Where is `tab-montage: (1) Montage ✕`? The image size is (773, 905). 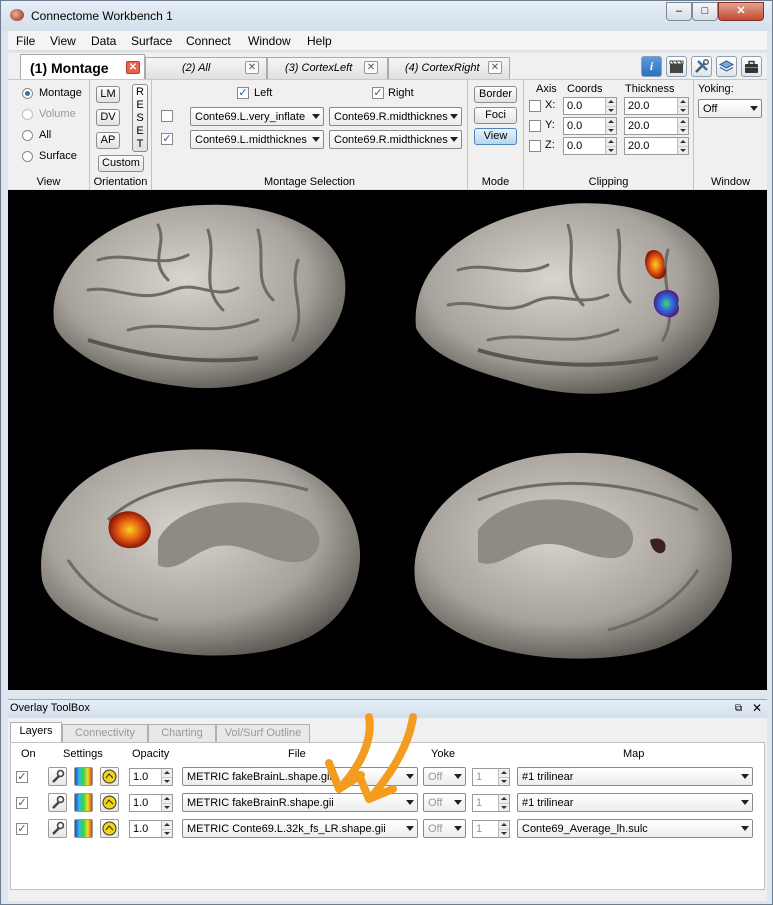
tab-montage: (1) Montage ✕ is located at coordinates (82, 67).